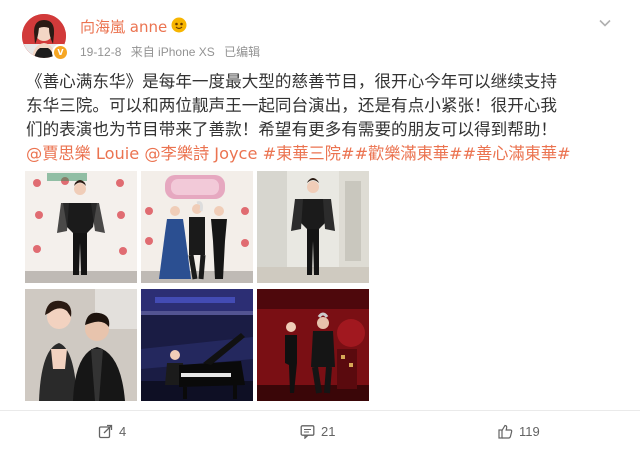 The image size is (640, 456). Describe the element at coordinates (328, 431) in the screenshot. I see `comment-count: 21` at that location.